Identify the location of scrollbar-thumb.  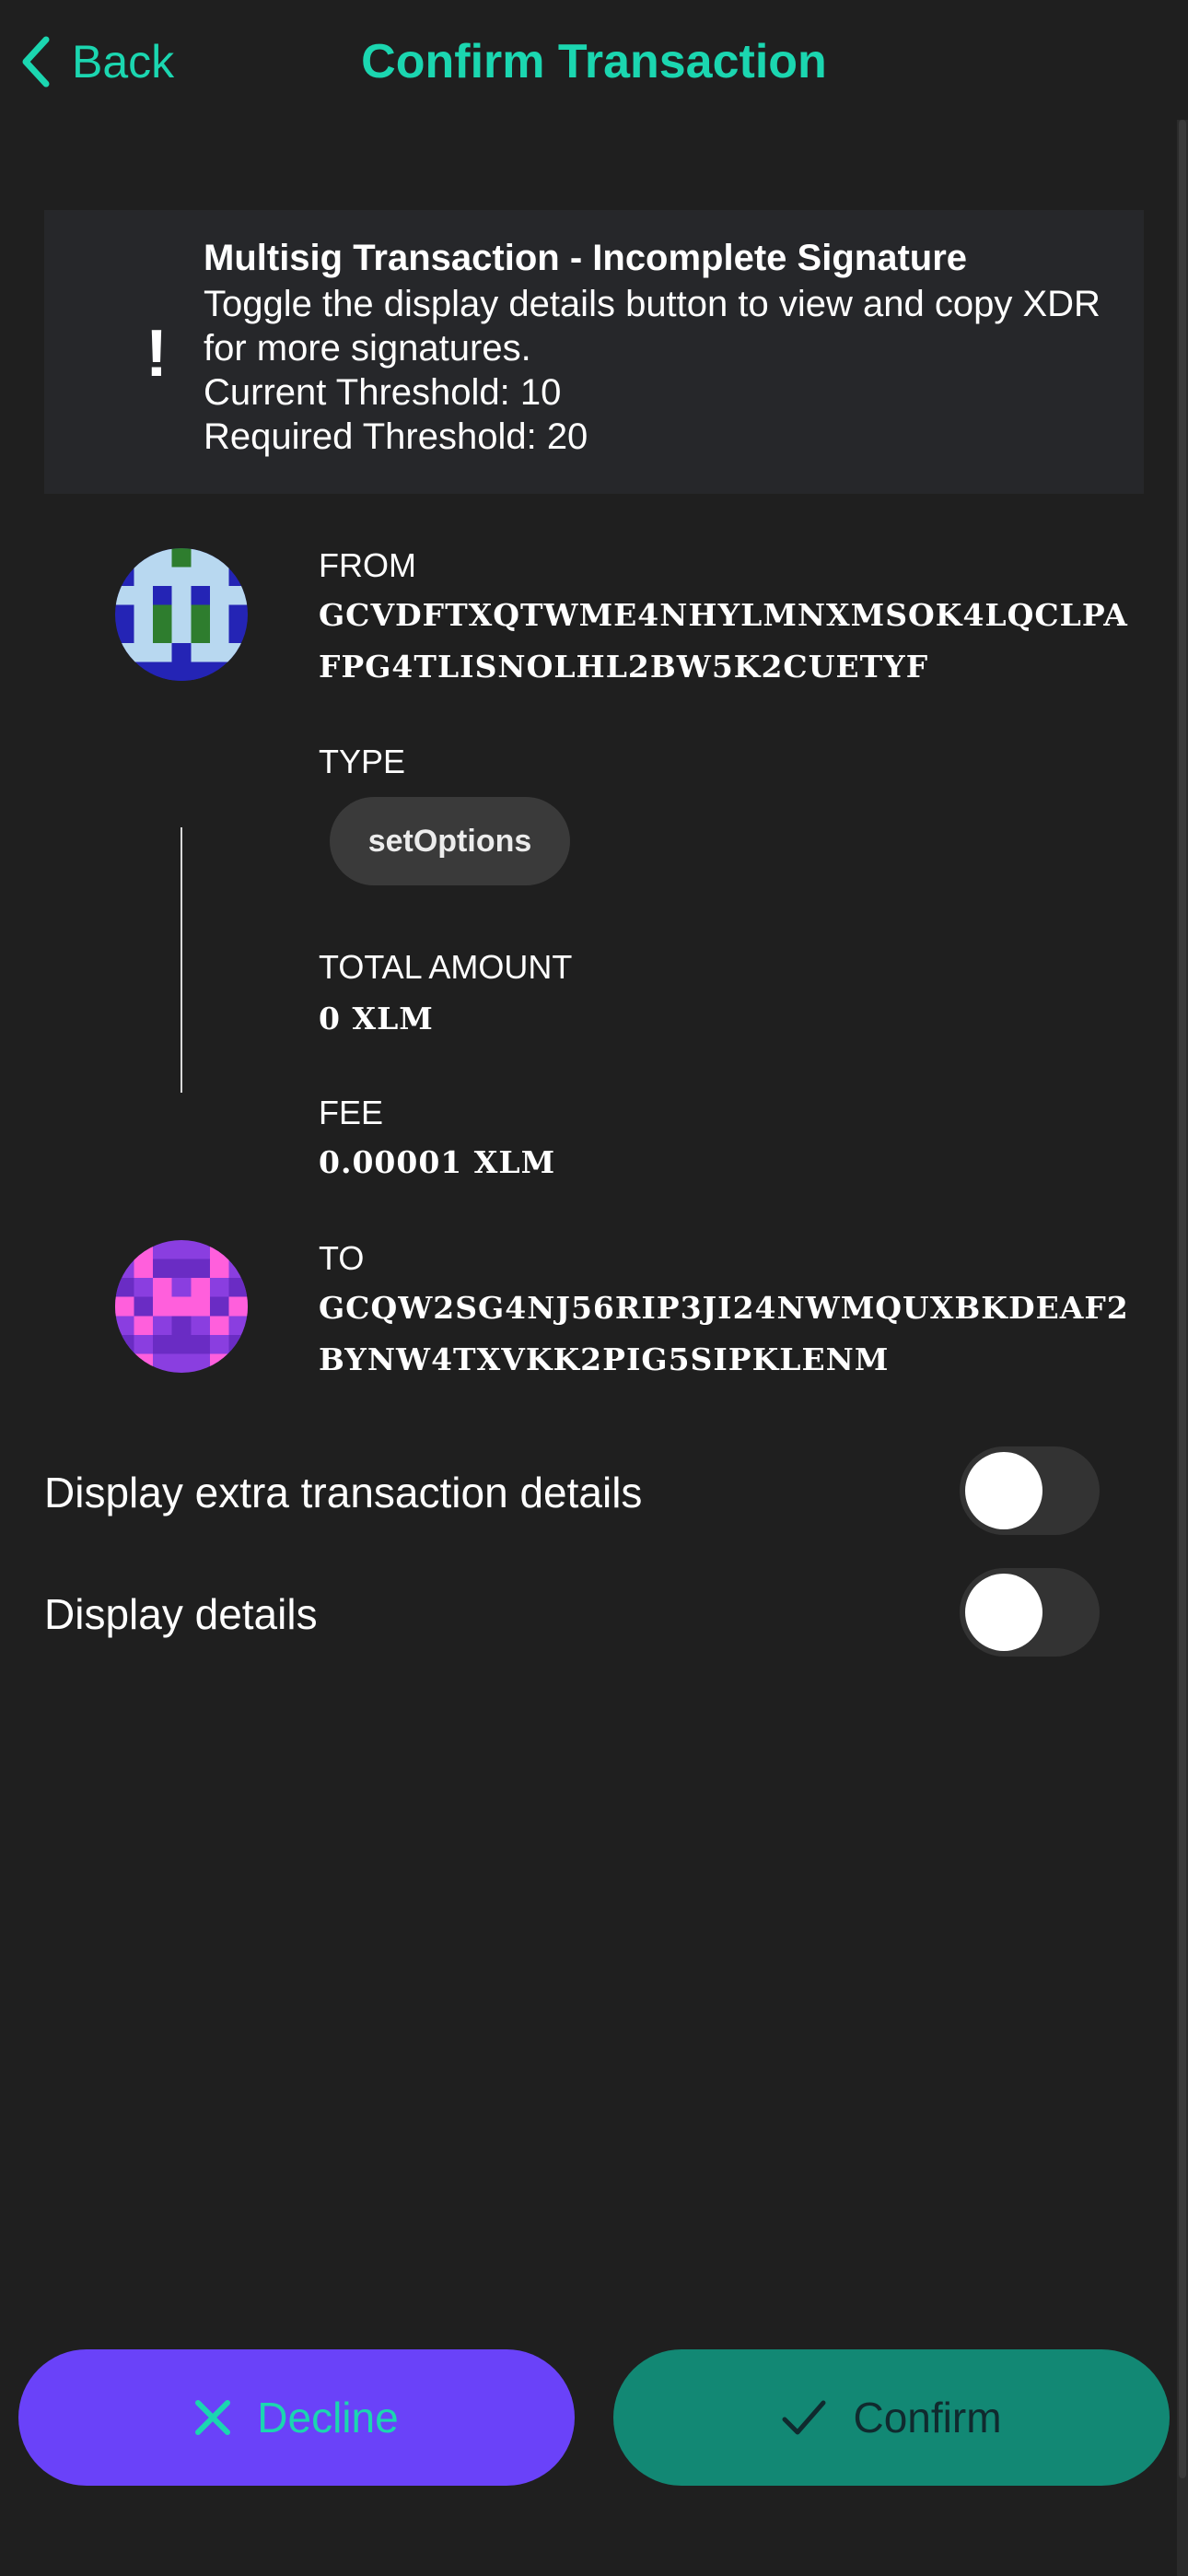
(1182, 1299).